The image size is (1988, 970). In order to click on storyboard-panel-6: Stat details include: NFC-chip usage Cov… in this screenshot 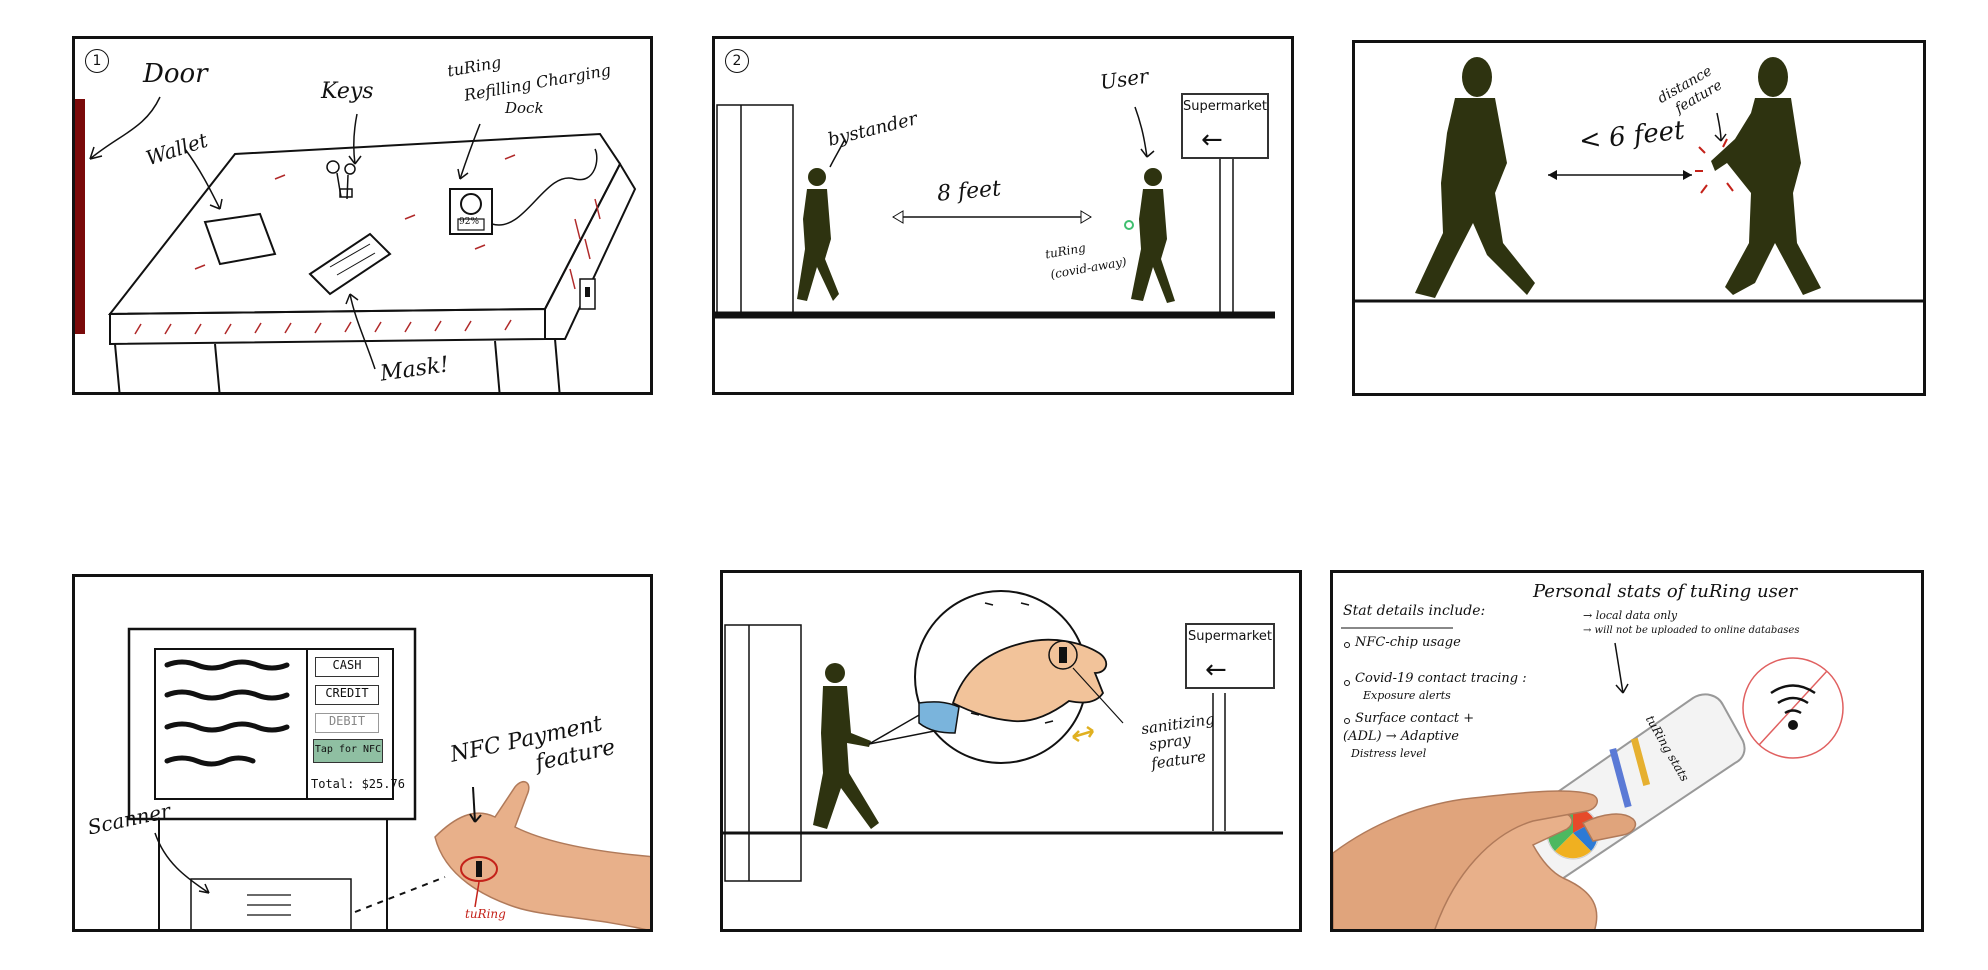, I will do `click(1627, 751)`.